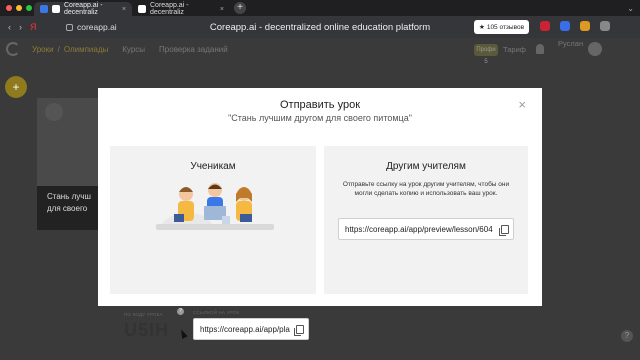 The width and height of the screenshot is (640, 360). What do you see at coordinates (216, 312) in the screenshot?
I see `link-label: ССЫЛКОЙ НА УРОК` at bounding box center [216, 312].